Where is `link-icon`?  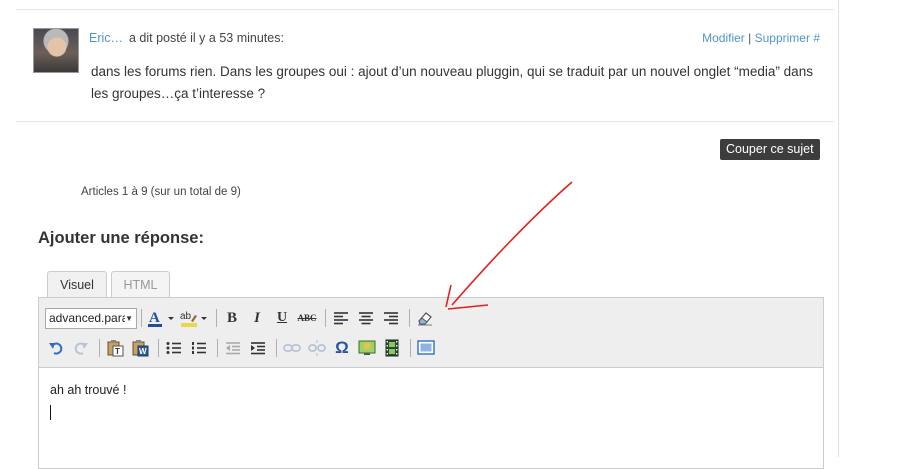 link-icon is located at coordinates (292, 348).